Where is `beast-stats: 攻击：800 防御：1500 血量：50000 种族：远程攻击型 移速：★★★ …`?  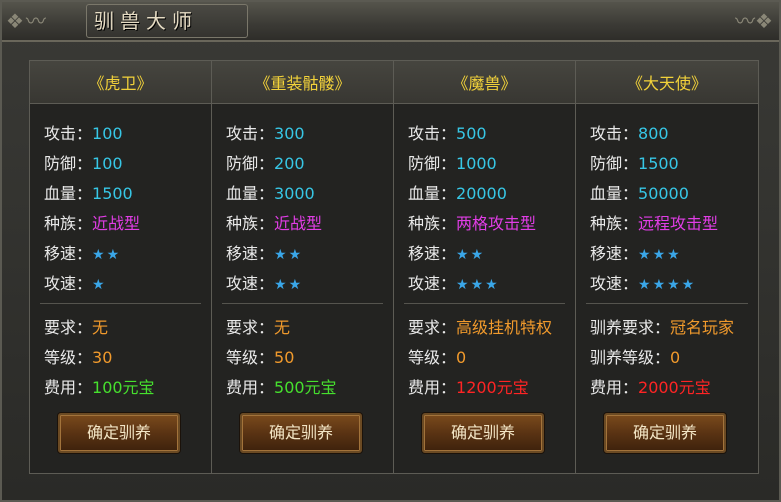
beast-stats: 攻击：800 防御：1500 血量：50000 种族：远程攻击型 移速：★★★ … is located at coordinates (672, 209).